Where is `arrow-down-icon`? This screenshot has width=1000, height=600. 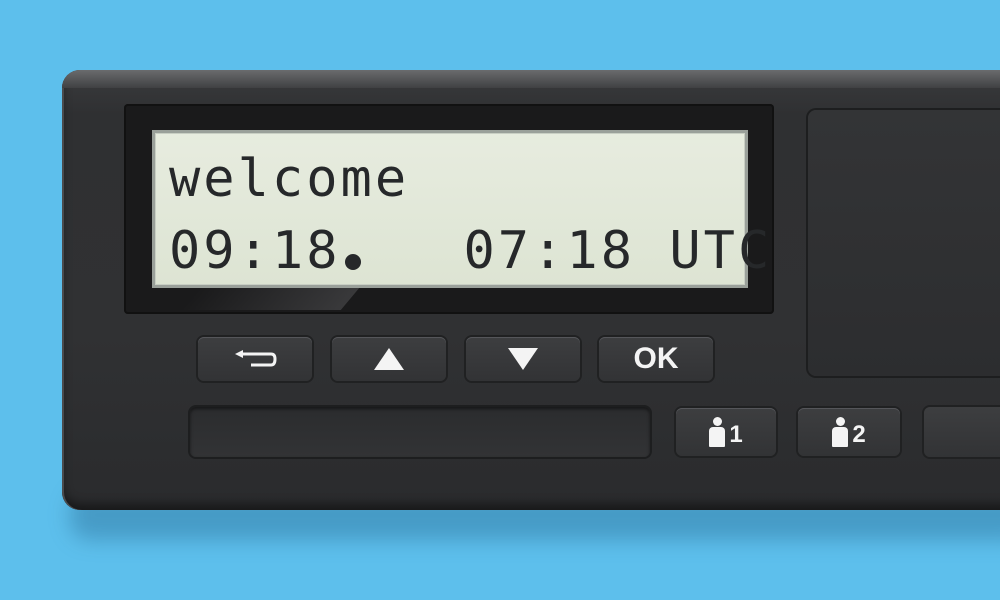 arrow-down-icon is located at coordinates (523, 359).